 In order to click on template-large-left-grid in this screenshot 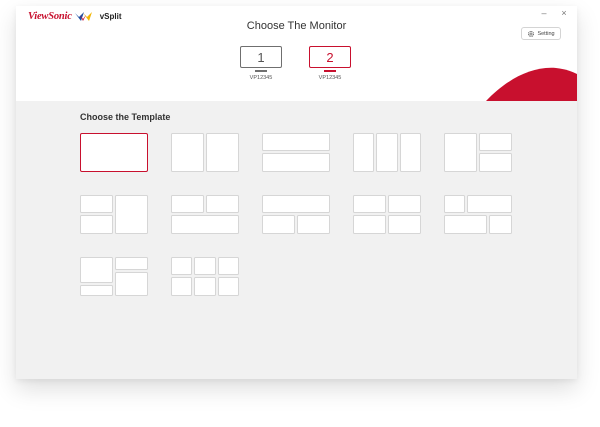, I will do `click(114, 276)`.